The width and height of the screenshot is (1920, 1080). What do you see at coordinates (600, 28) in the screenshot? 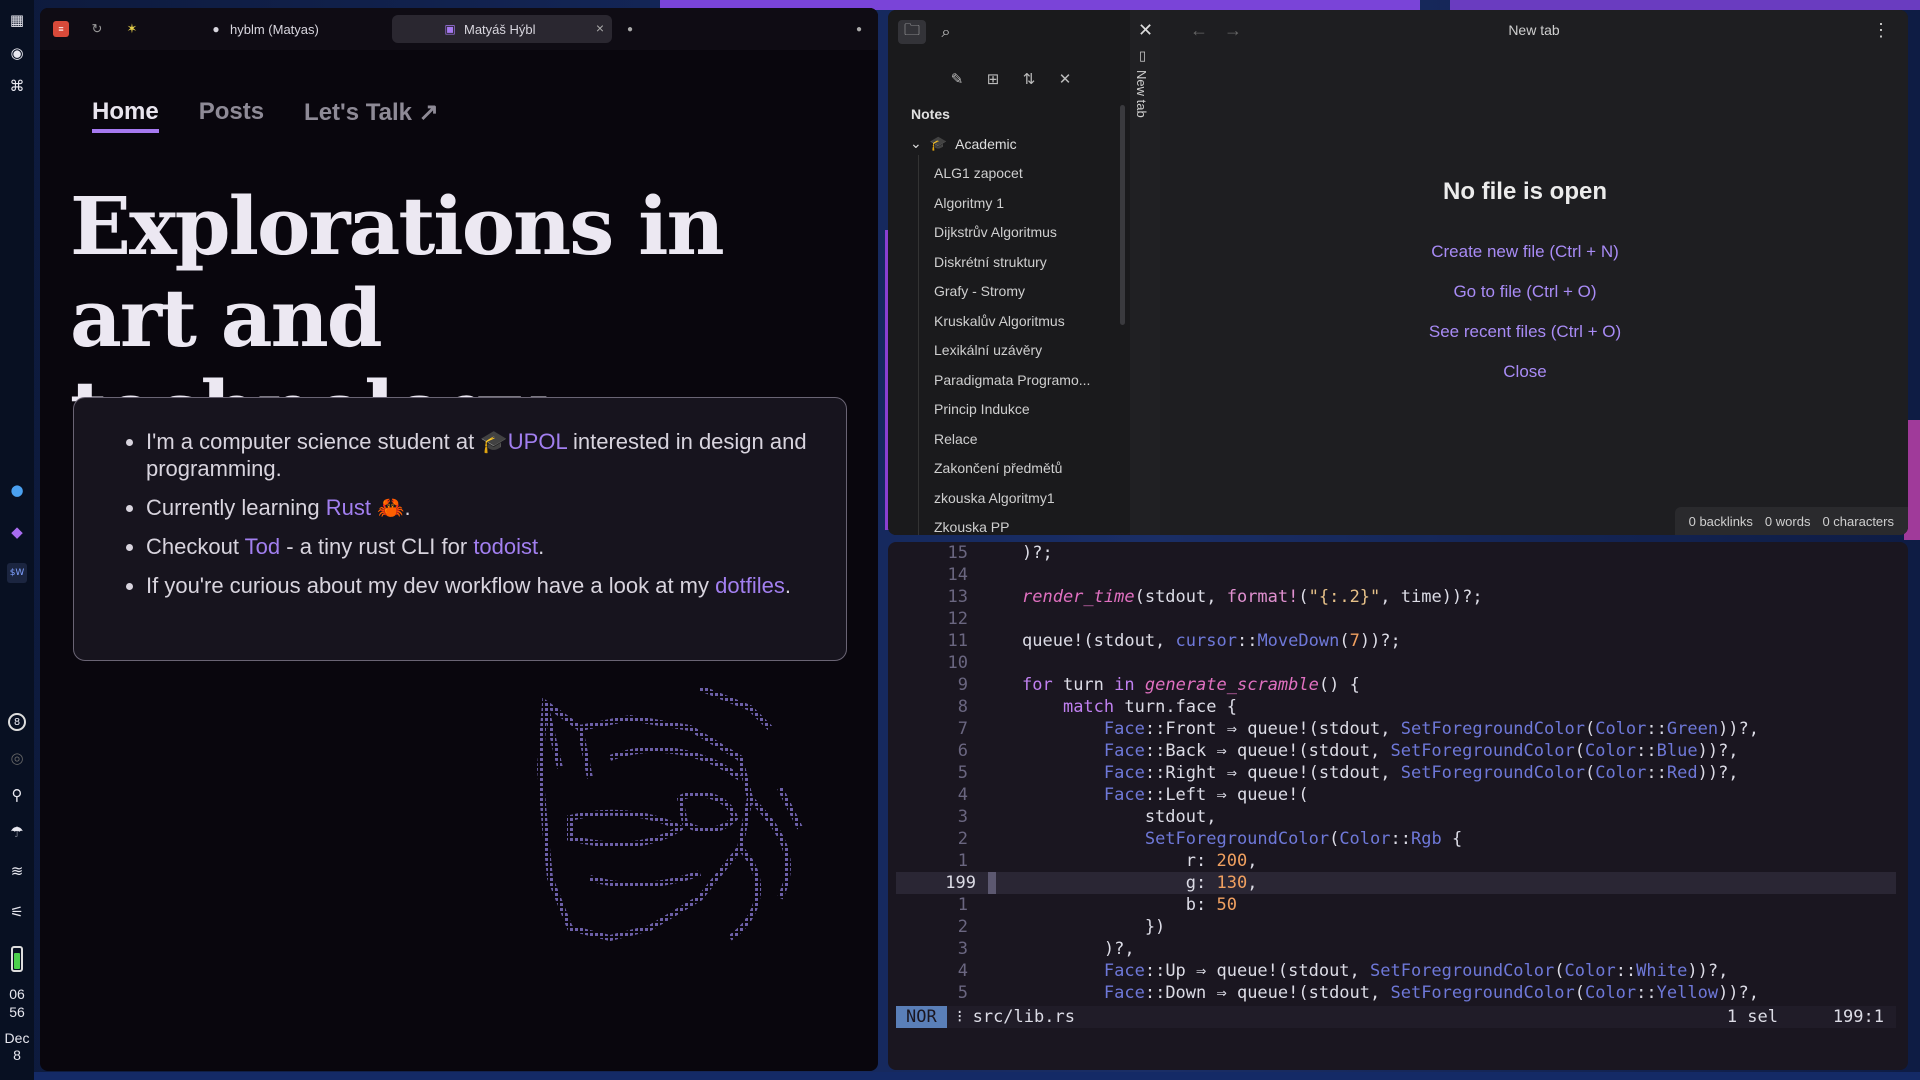
I see `close-tab-icon: ×` at bounding box center [600, 28].